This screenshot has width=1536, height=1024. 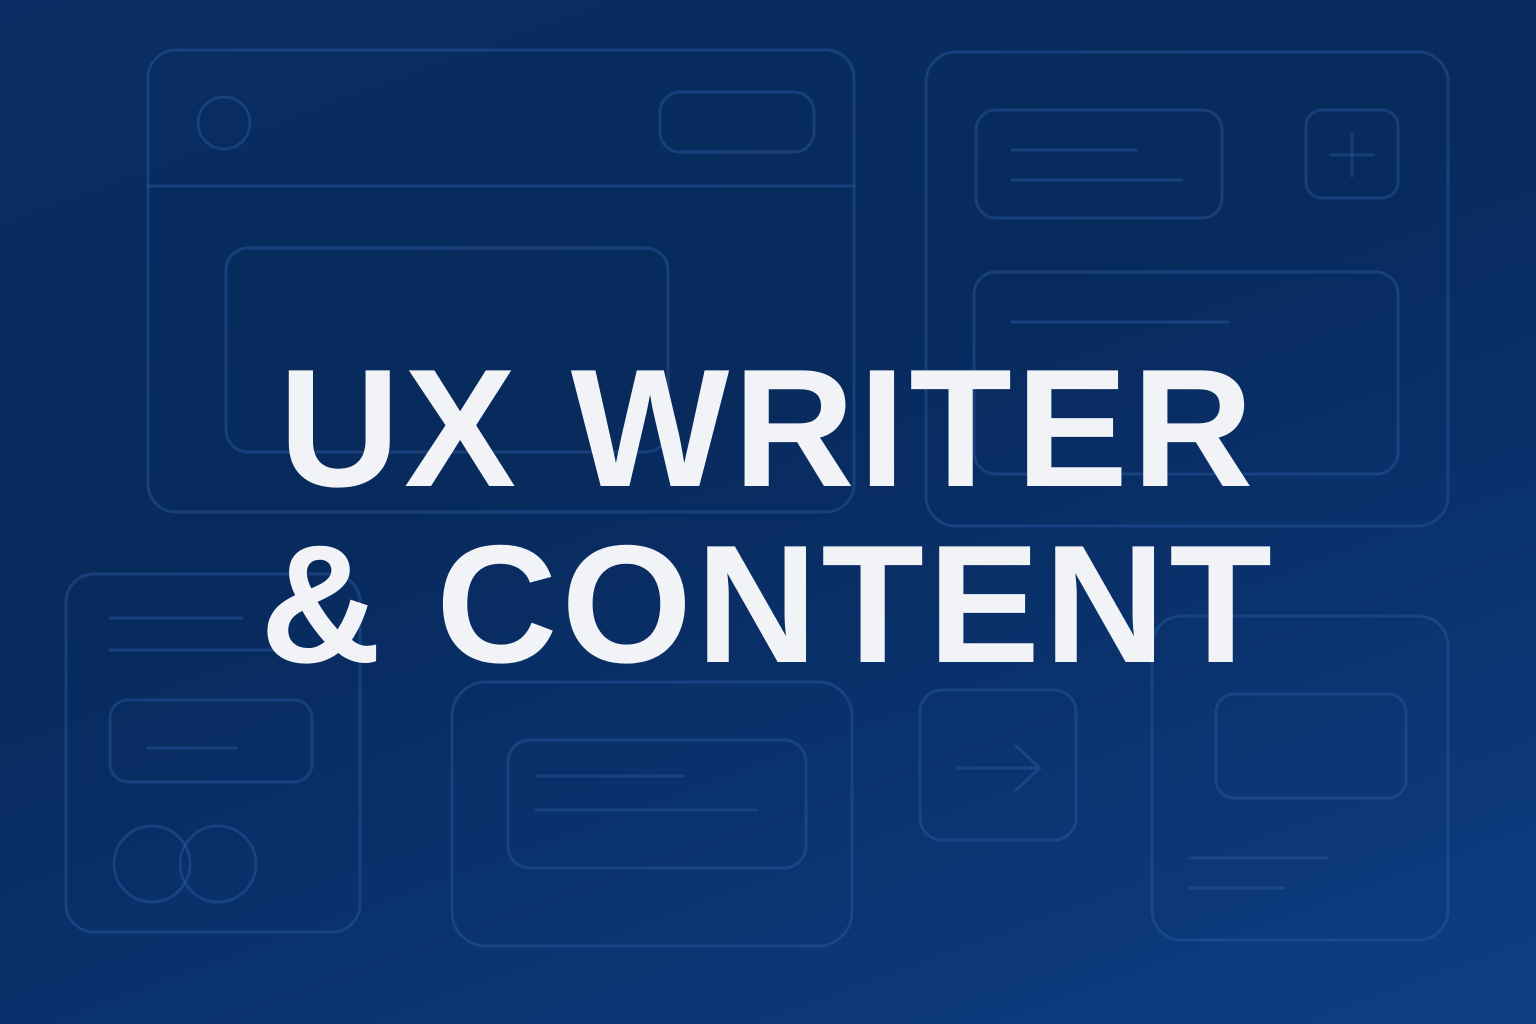 What do you see at coordinates (768, 428) in the screenshot?
I see `headline-line-1: UX WRITER` at bounding box center [768, 428].